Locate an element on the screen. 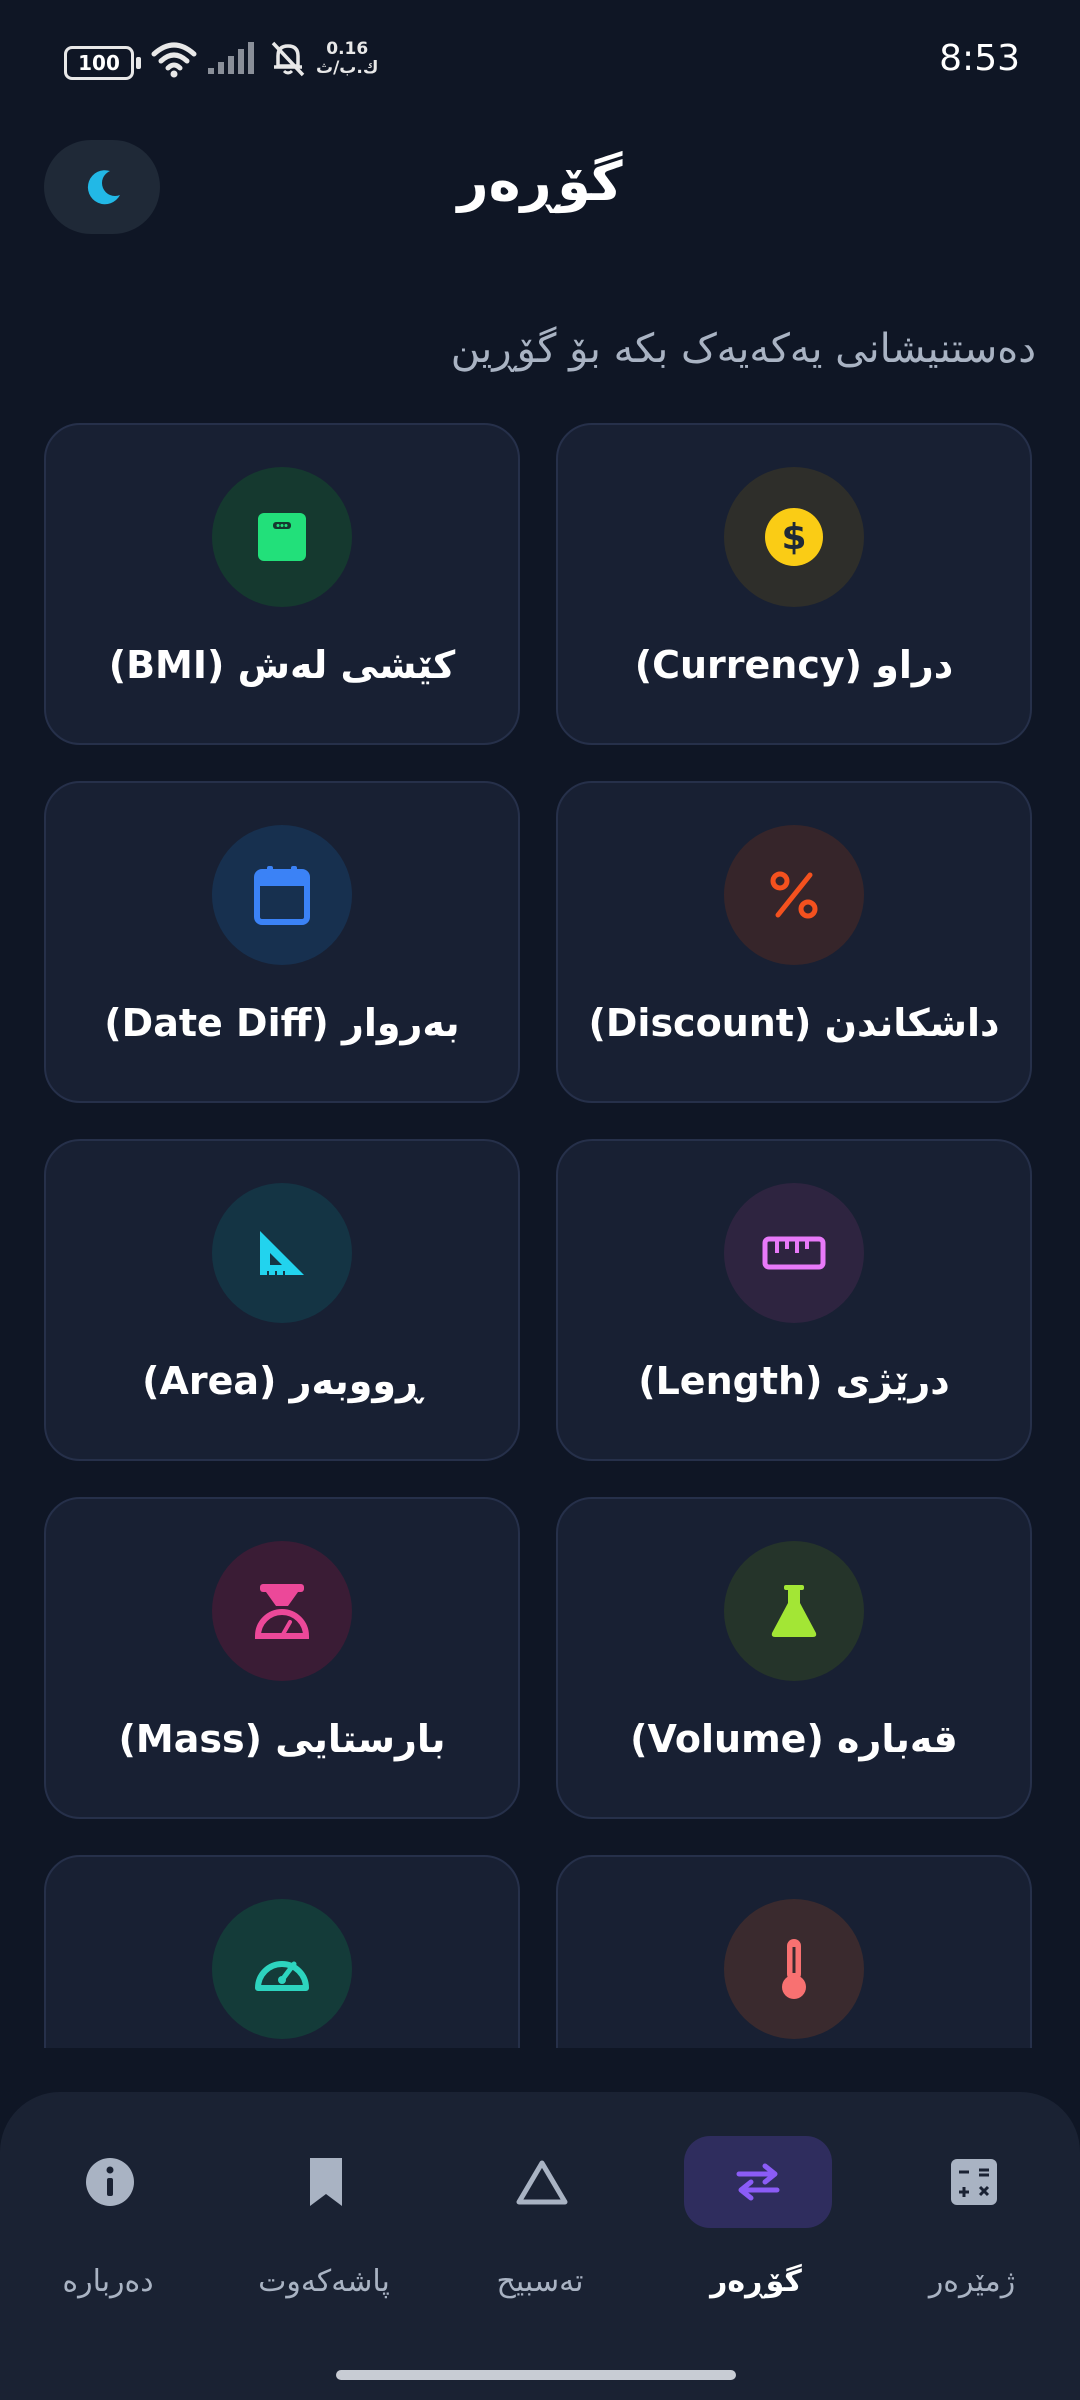  calendar-icon is located at coordinates (282, 895).